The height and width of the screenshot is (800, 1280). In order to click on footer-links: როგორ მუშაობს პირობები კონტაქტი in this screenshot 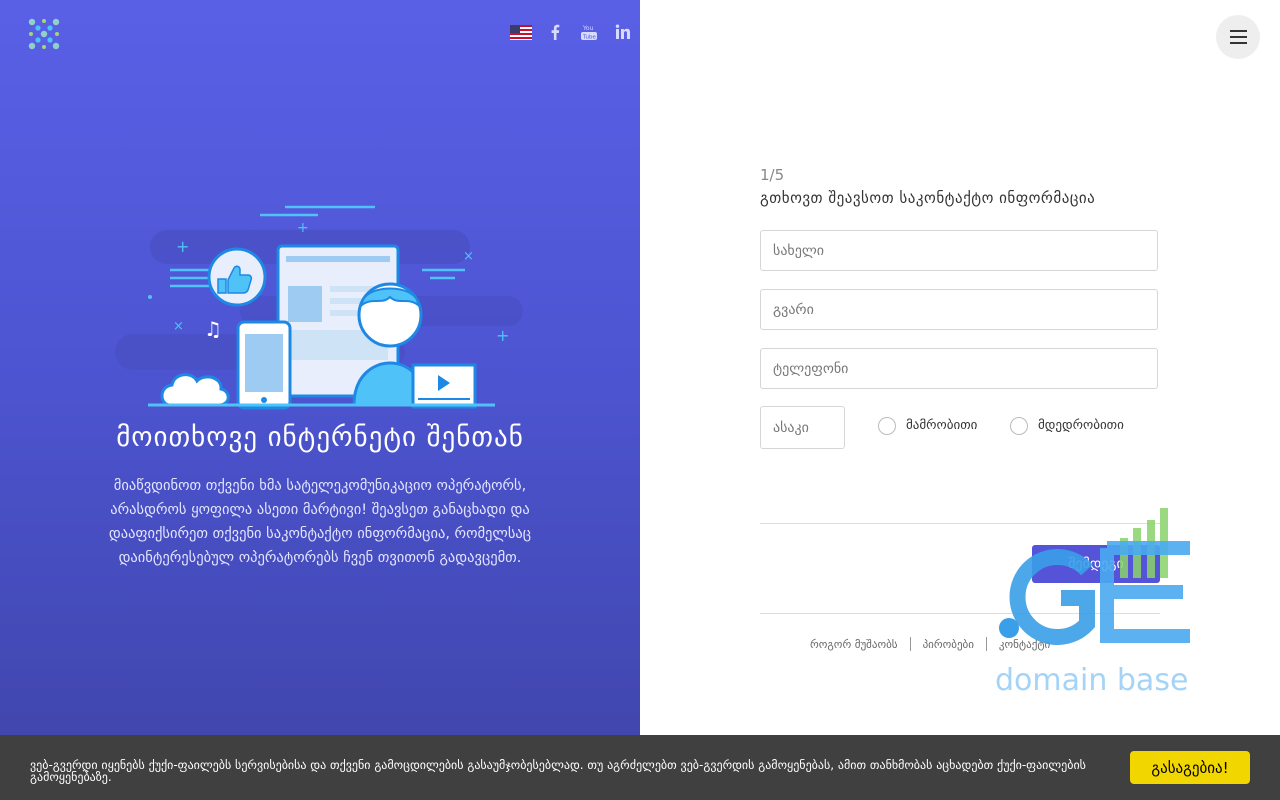, I will do `click(930, 644)`.